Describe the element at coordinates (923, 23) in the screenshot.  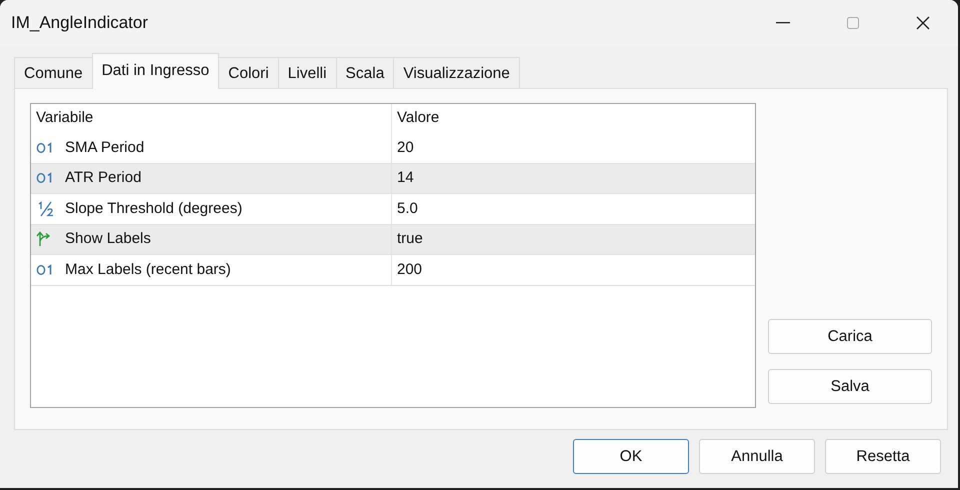
I see `close-icon` at that location.